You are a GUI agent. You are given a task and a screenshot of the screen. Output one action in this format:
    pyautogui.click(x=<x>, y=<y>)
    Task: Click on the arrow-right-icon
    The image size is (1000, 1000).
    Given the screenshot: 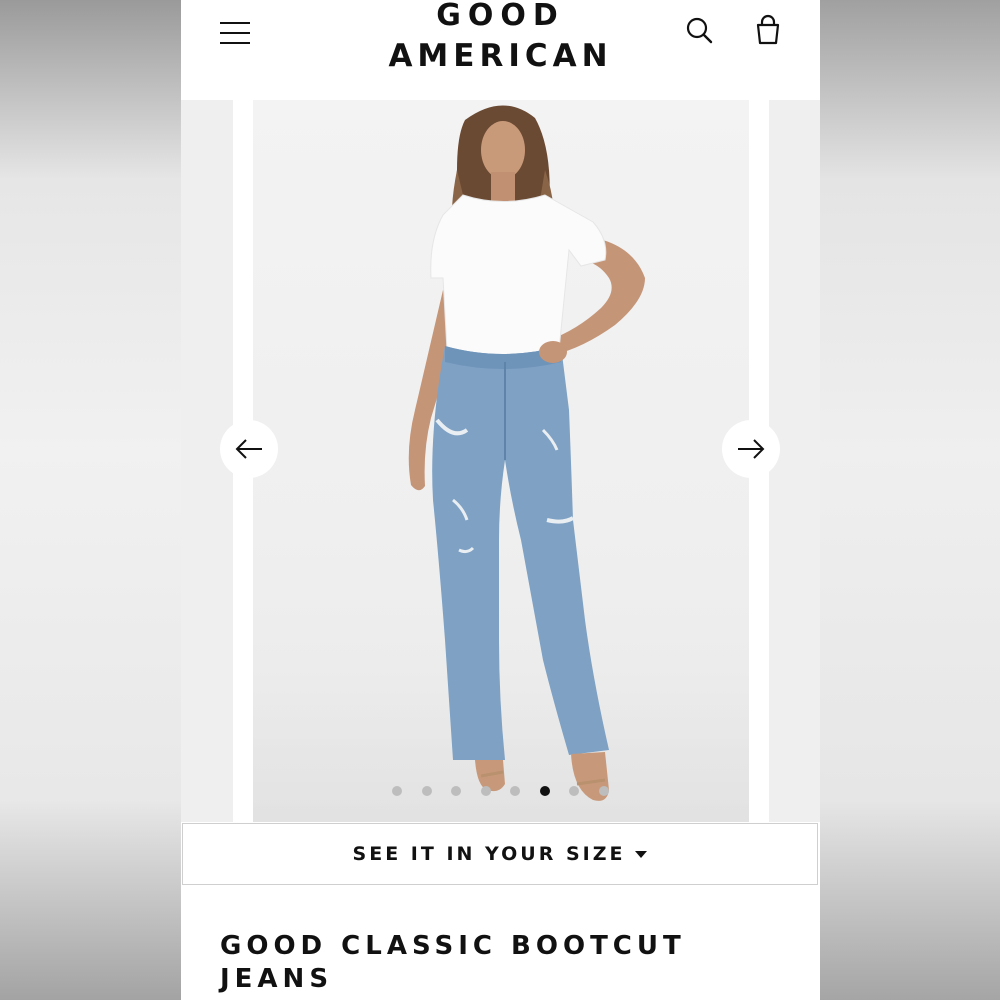 What is the action you would take?
    pyautogui.click(x=751, y=449)
    